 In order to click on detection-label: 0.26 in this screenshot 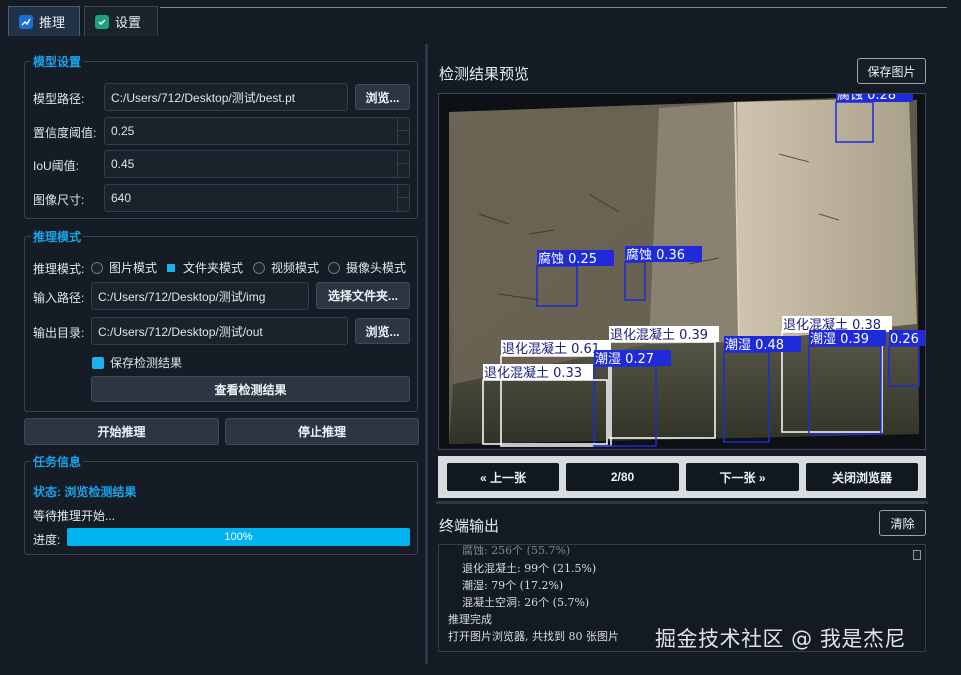, I will do `click(904, 339)`.